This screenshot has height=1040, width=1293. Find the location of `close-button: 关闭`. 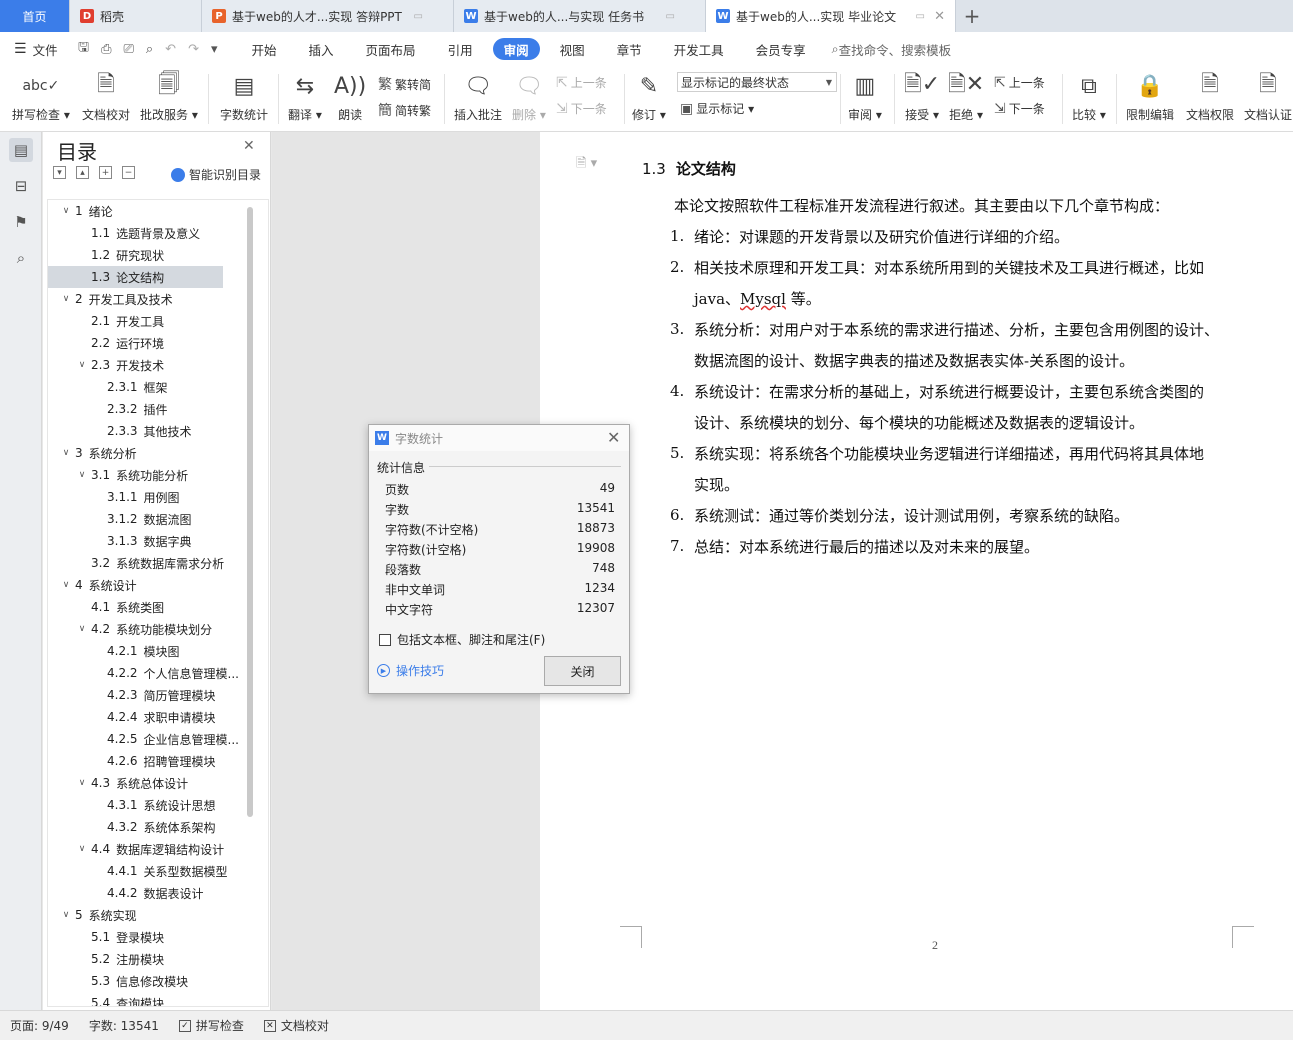

close-button: 关闭 is located at coordinates (582, 671).